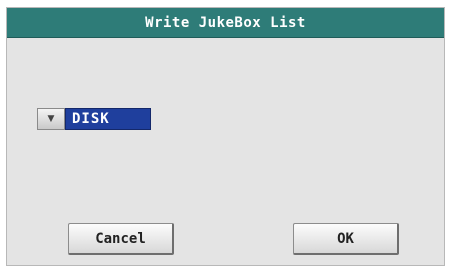  I want to click on dialog-title: Write JukeBox List, so click(225, 22).